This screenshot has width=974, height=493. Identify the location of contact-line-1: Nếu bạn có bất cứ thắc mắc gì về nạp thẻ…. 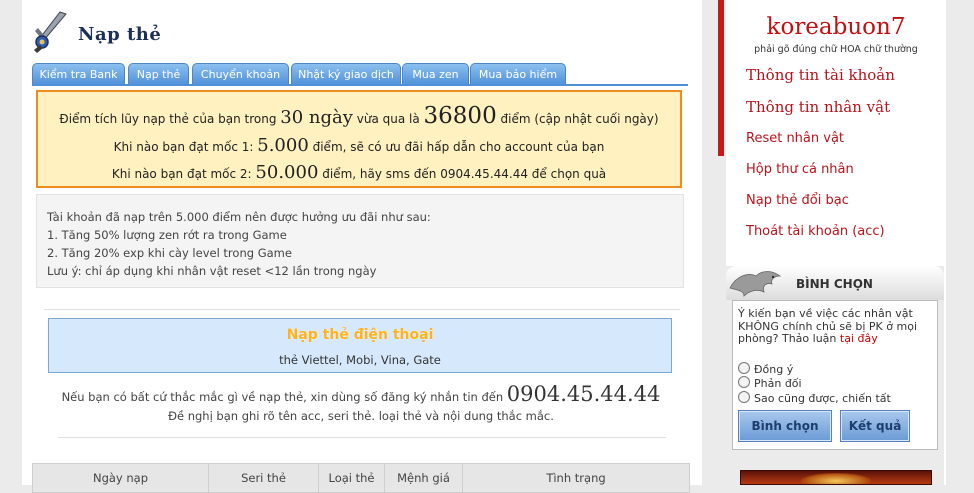
(361, 394).